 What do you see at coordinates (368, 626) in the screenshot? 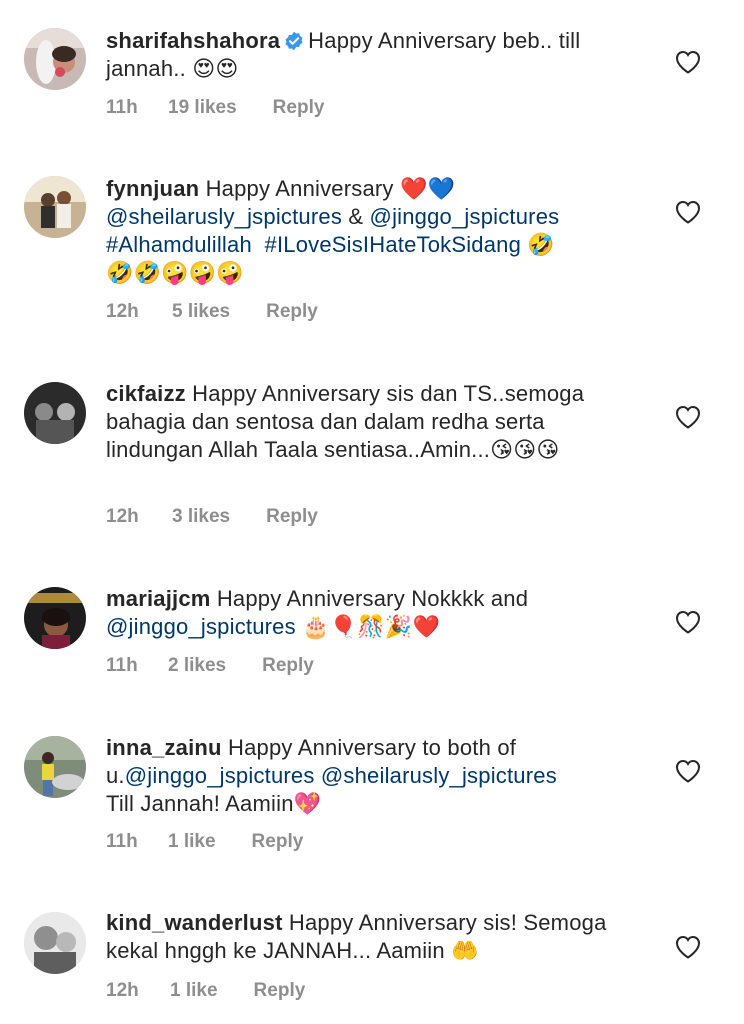
I see `comment-body: 🎂🎈🎊🎉❤️` at bounding box center [368, 626].